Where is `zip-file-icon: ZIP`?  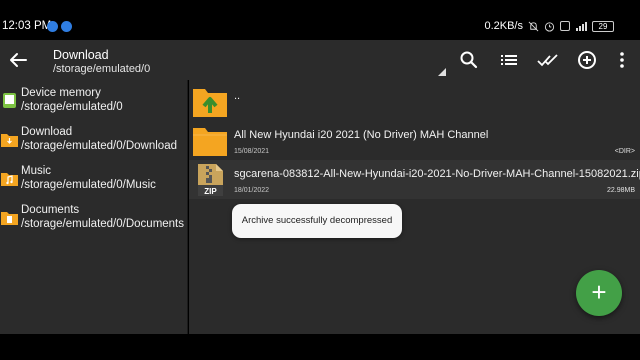 zip-file-icon: ZIP is located at coordinates (210, 180).